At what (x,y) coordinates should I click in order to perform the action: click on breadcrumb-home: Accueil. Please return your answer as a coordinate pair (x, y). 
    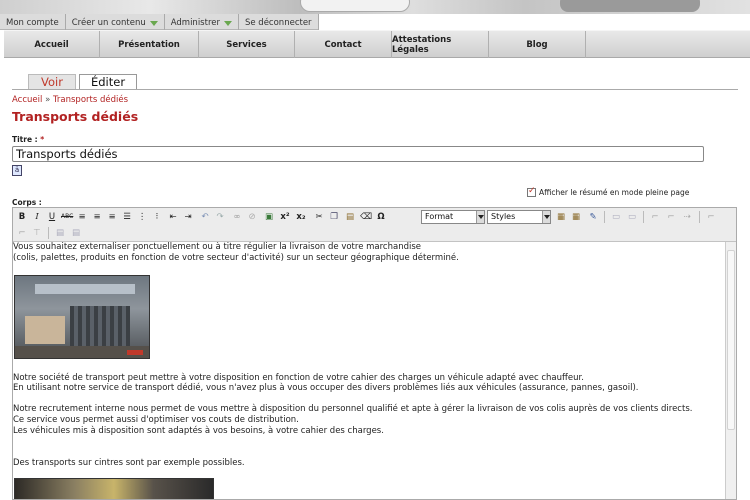
    Looking at the image, I should click on (27, 100).